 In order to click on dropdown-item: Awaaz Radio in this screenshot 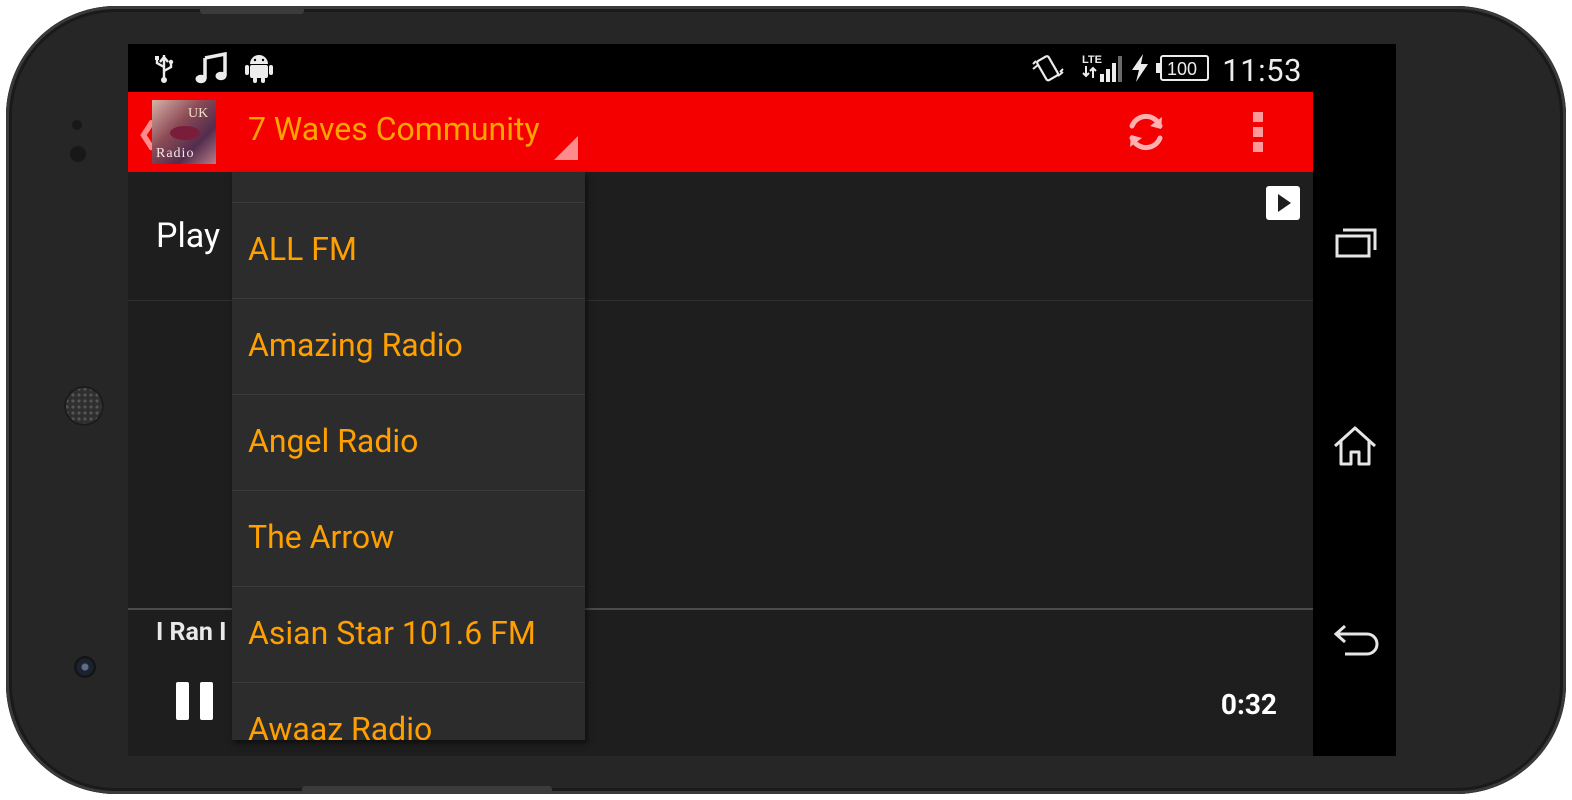, I will do `click(408, 711)`.